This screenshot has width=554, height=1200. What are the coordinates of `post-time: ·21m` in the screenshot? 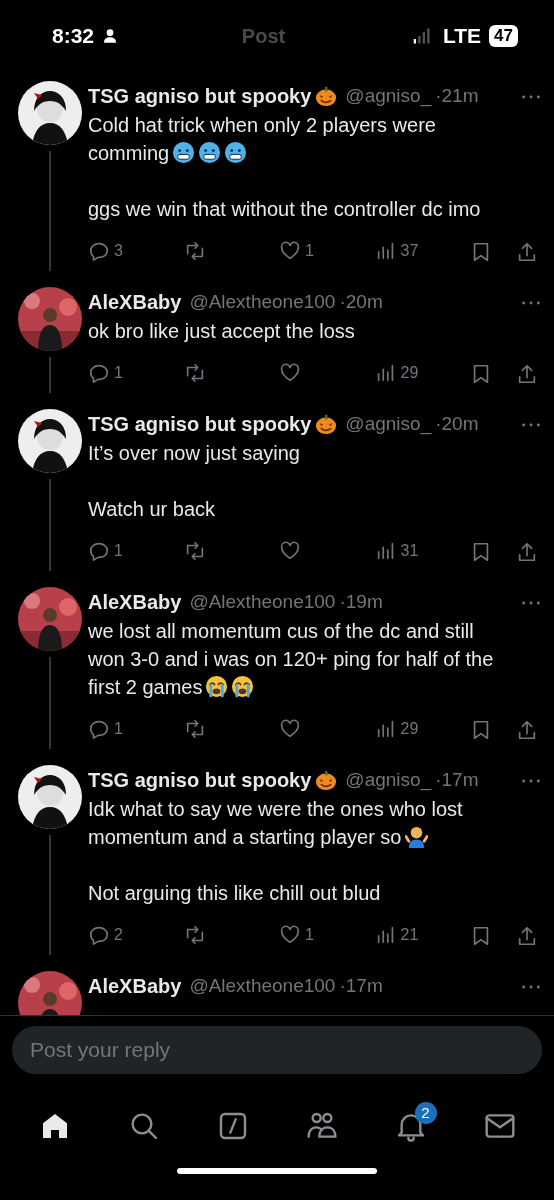 It's located at (457, 95).